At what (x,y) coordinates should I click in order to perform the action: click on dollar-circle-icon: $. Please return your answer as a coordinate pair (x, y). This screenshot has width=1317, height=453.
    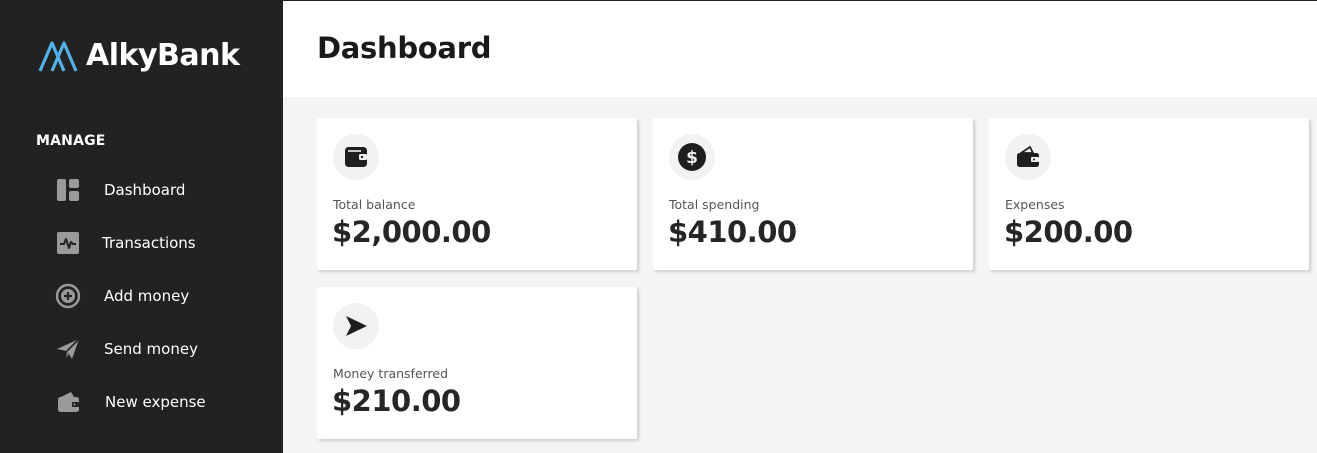
    Looking at the image, I should click on (692, 157).